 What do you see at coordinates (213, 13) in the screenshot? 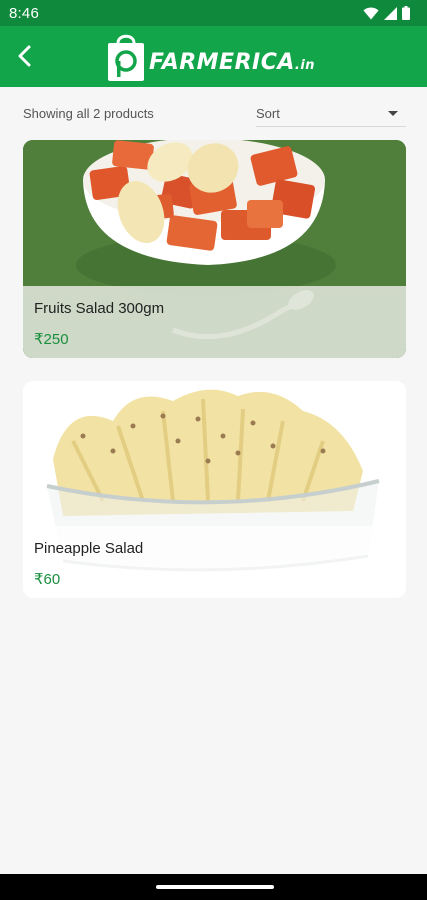
I see `status-bar: 8:46` at bounding box center [213, 13].